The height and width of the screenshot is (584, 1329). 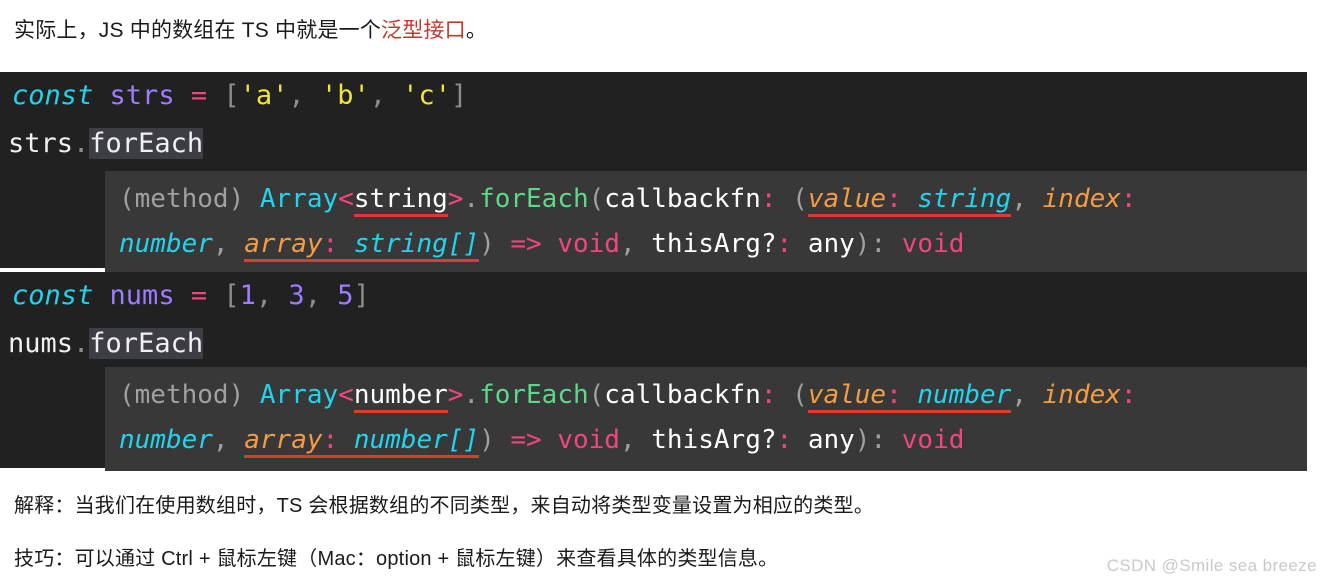 I want to click on tooltip-param-0-group: value: number, so click(x=909, y=396).